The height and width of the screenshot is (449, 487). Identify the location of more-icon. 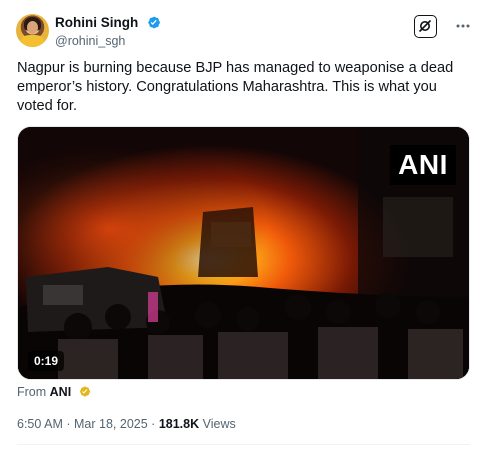
(463, 26).